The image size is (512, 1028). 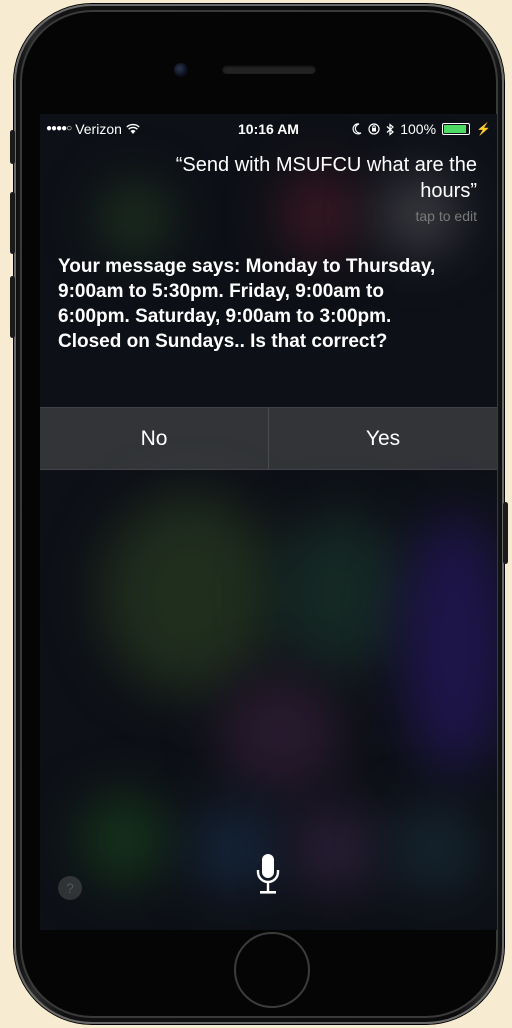 What do you see at coordinates (272, 970) in the screenshot?
I see `home-button` at bounding box center [272, 970].